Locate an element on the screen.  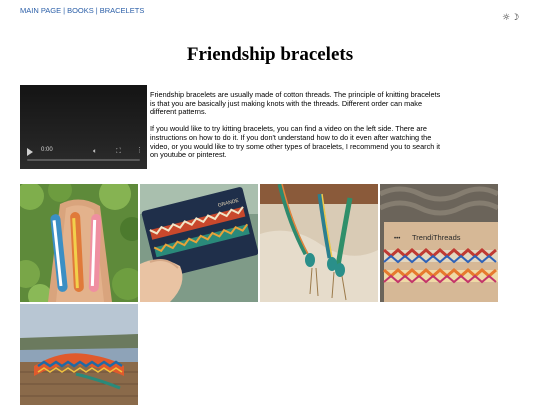
card-brand-text: TrendiThreads is located at coordinates (436, 237).